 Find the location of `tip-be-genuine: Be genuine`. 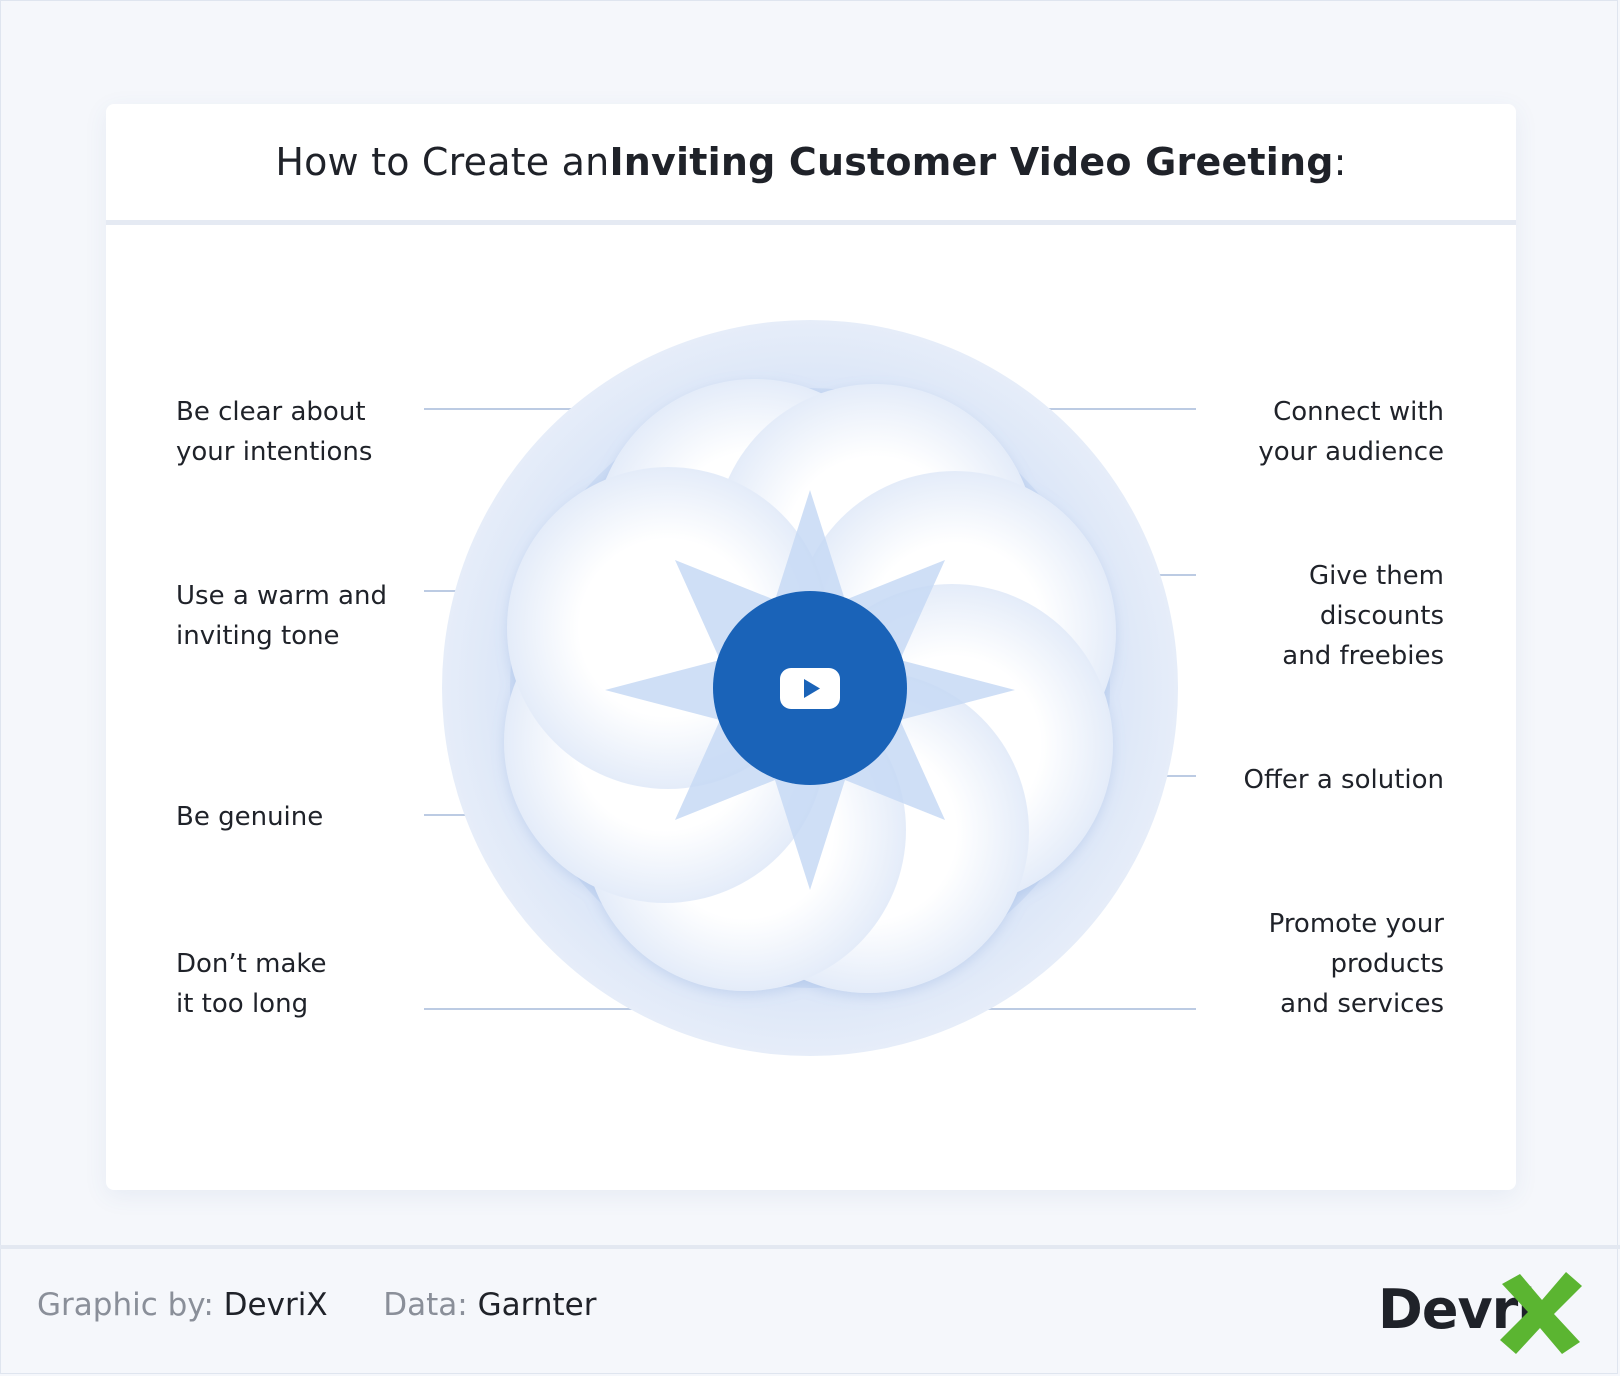

tip-be-genuine: Be genuine is located at coordinates (250, 817).